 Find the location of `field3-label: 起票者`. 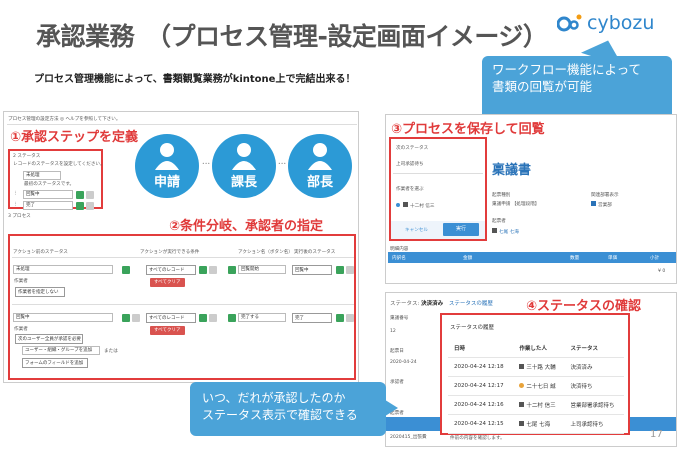

field3-label: 起票者 is located at coordinates (499, 221).